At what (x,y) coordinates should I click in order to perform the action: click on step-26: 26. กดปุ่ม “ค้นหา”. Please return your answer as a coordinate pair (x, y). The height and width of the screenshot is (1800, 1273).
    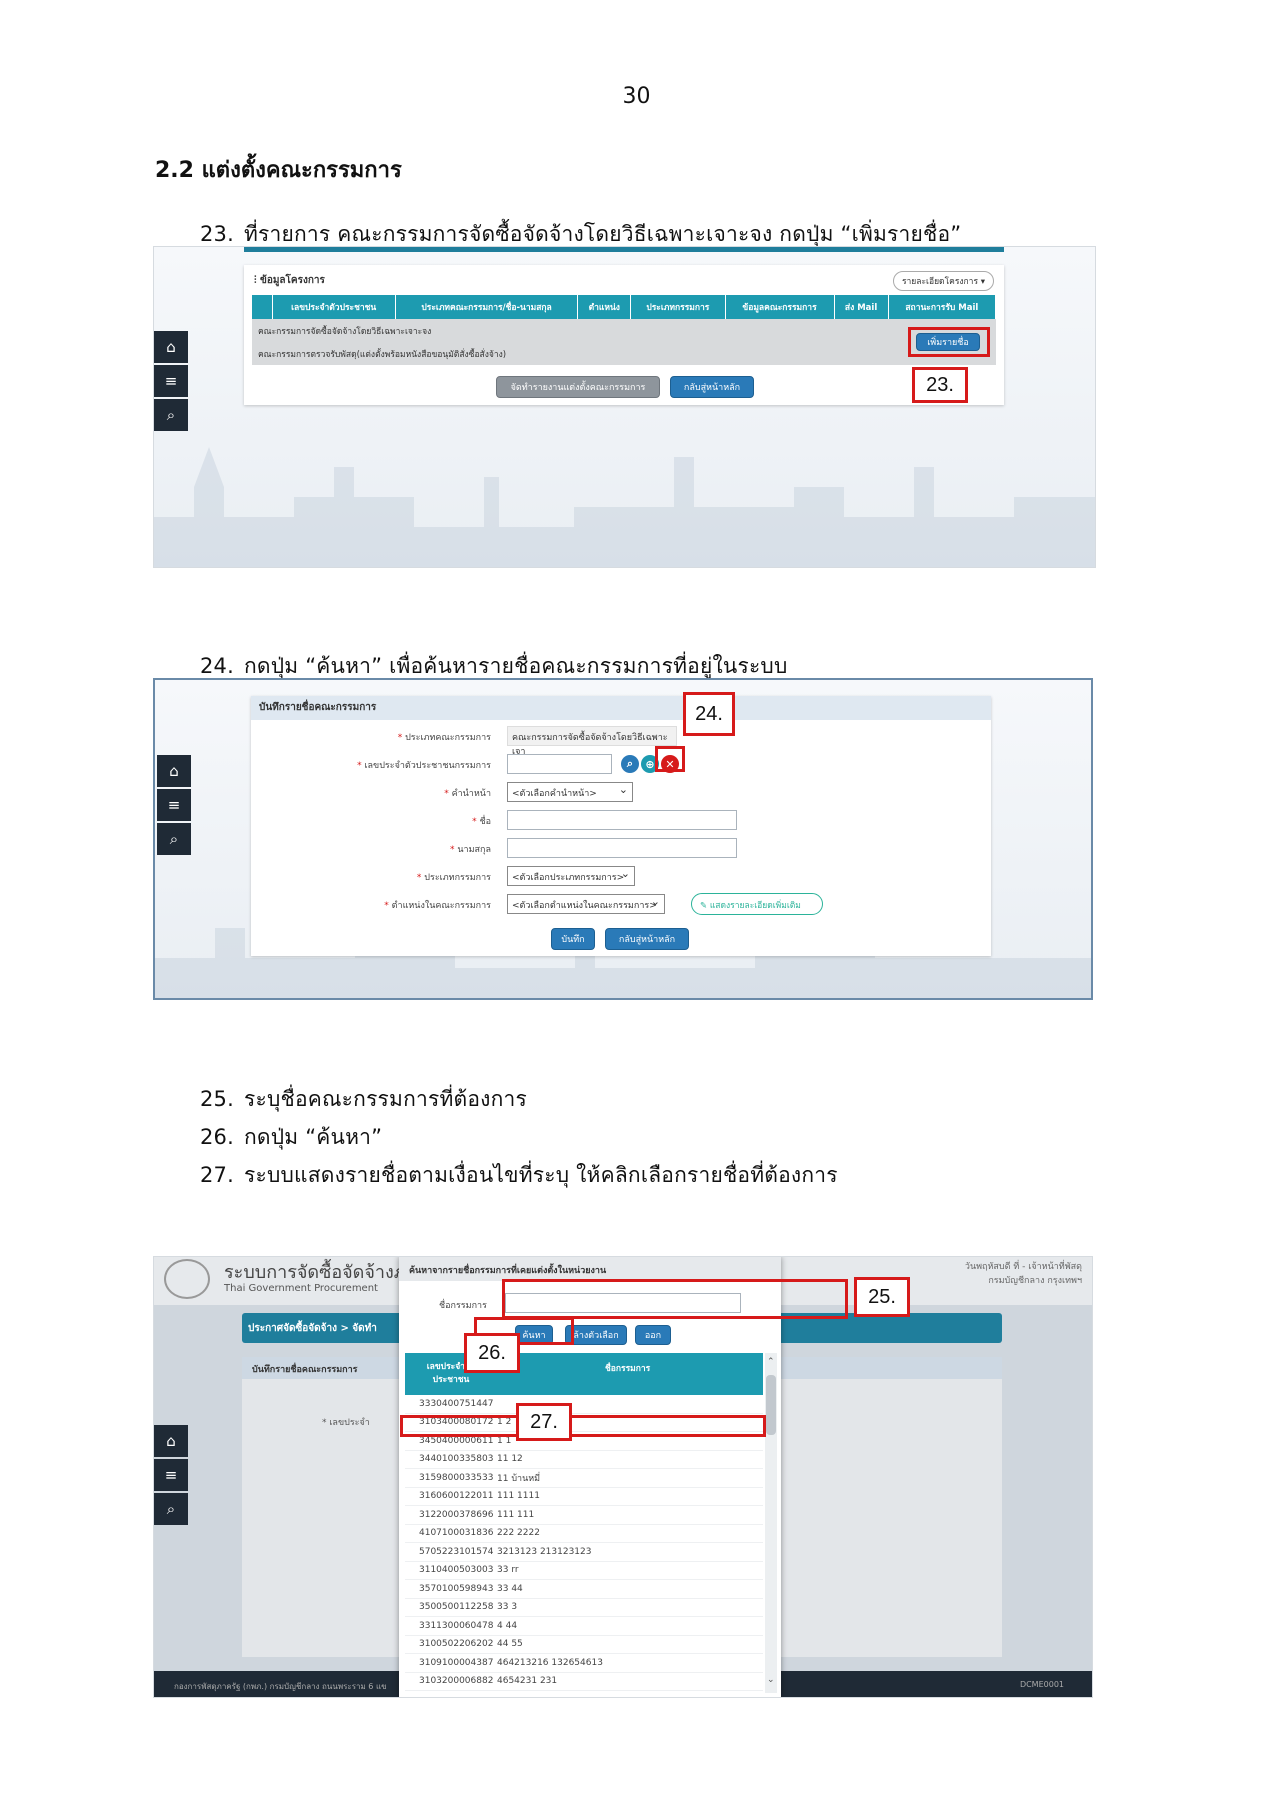
    Looking at the image, I should click on (291, 1137).